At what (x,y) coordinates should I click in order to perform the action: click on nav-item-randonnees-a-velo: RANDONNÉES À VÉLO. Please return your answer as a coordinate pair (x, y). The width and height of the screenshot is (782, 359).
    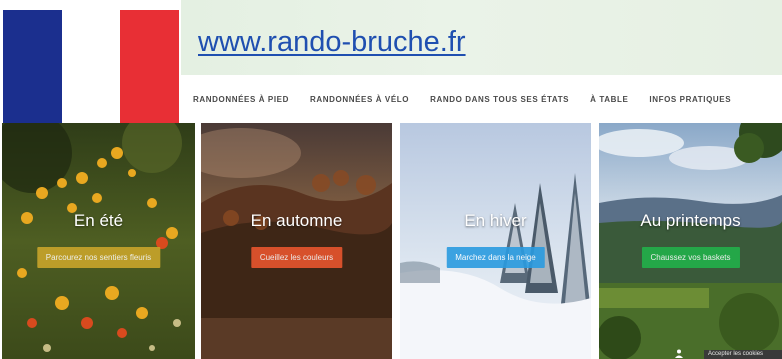
    Looking at the image, I should click on (359, 99).